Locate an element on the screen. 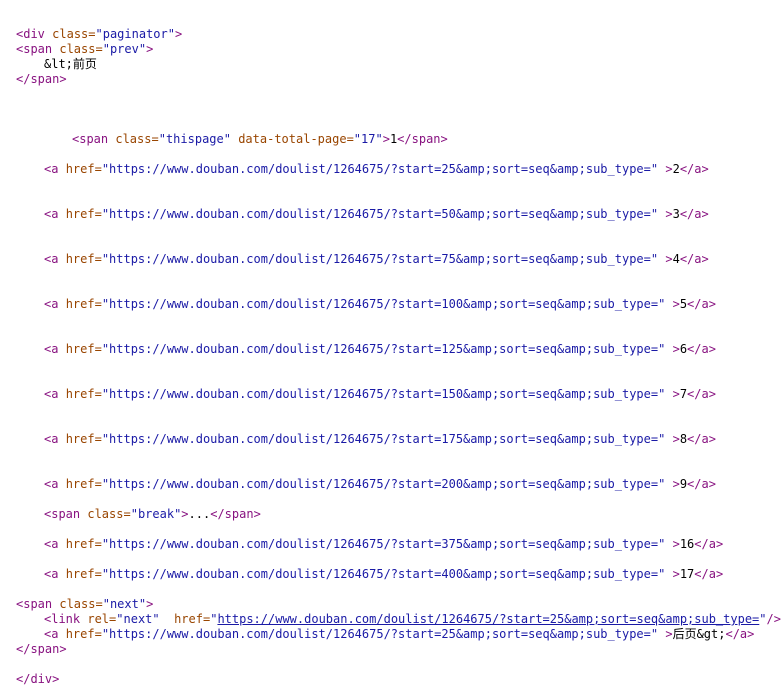  page-link-text: 3 is located at coordinates (676, 214).